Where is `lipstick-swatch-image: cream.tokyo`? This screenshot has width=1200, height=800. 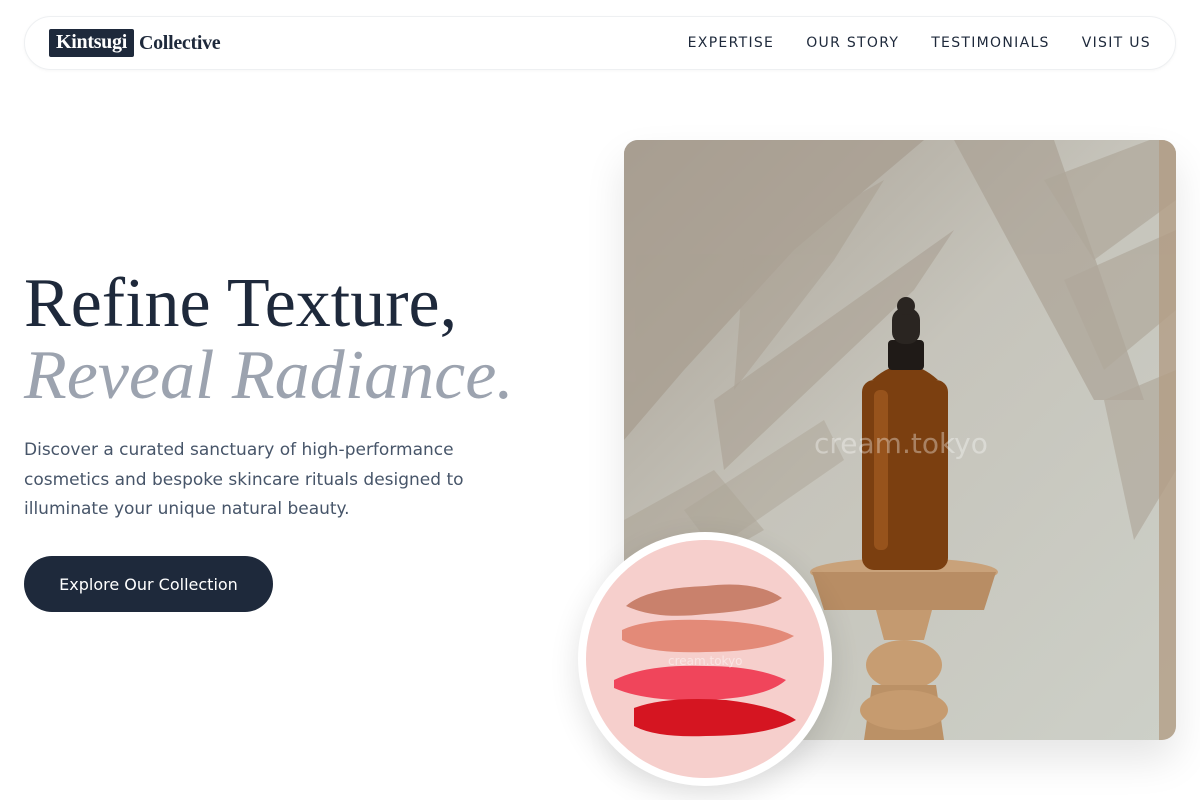
lipstick-swatch-image: cream.tokyo is located at coordinates (705, 659).